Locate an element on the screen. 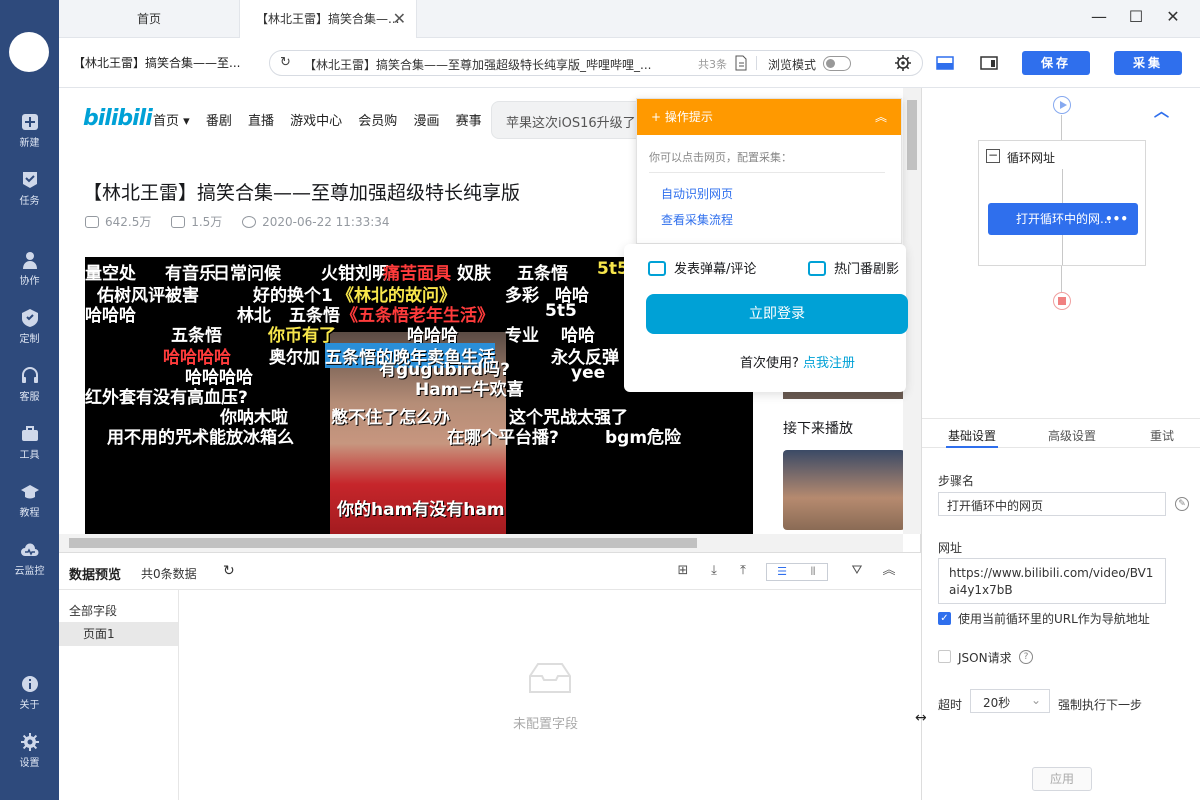  nav-item: 赛事 is located at coordinates (469, 121).